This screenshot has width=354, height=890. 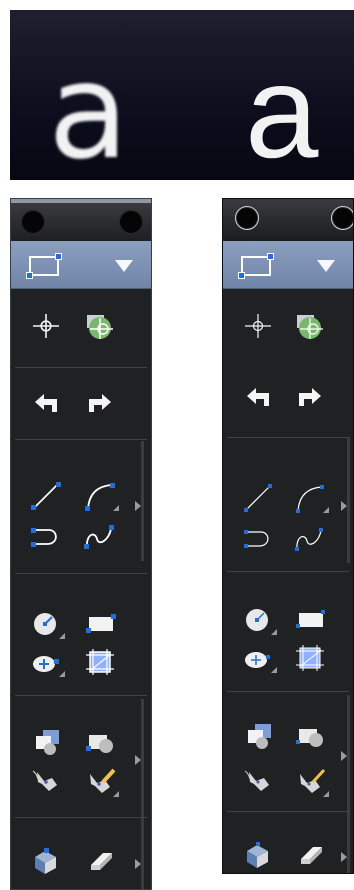 What do you see at coordinates (282, 109) in the screenshot?
I see `sharp-glyph: a` at bounding box center [282, 109].